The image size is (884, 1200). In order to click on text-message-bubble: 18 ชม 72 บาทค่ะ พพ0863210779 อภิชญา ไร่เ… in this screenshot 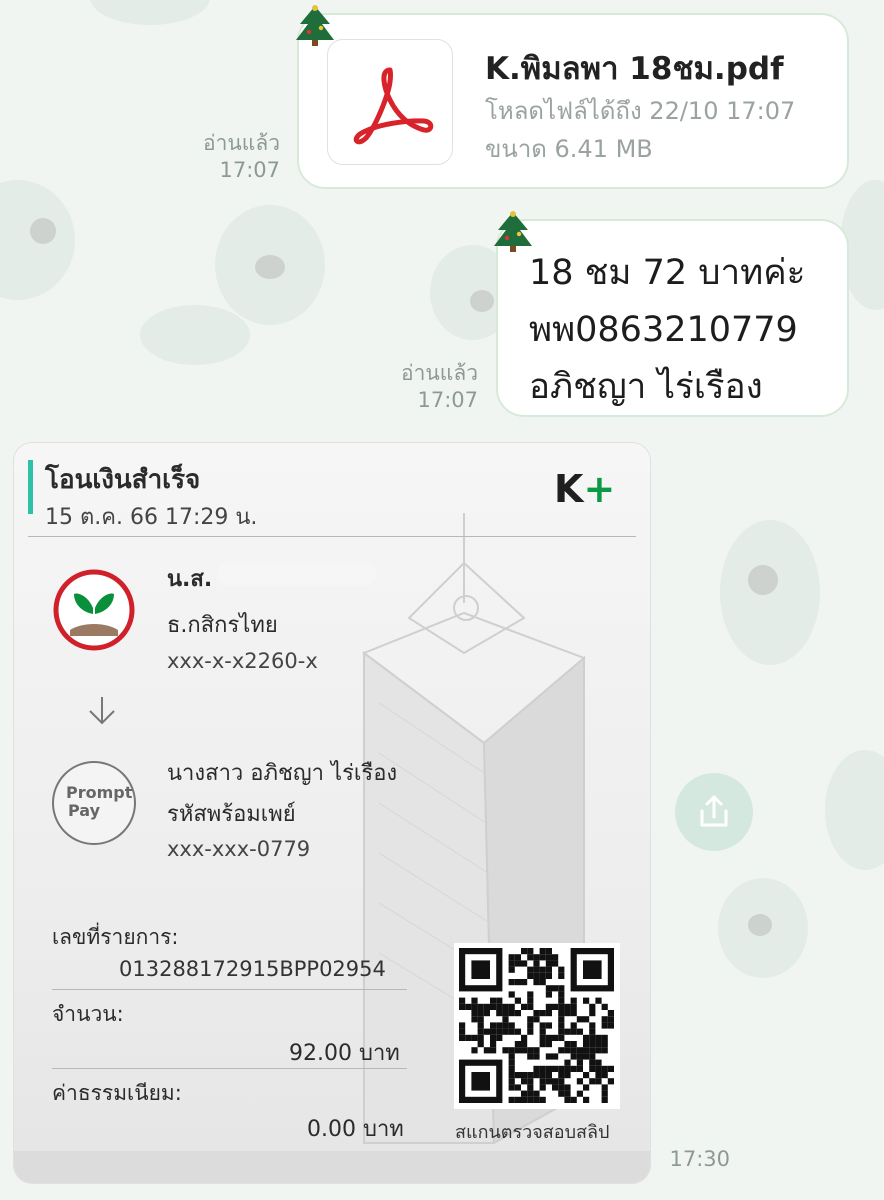, I will do `click(672, 318)`.